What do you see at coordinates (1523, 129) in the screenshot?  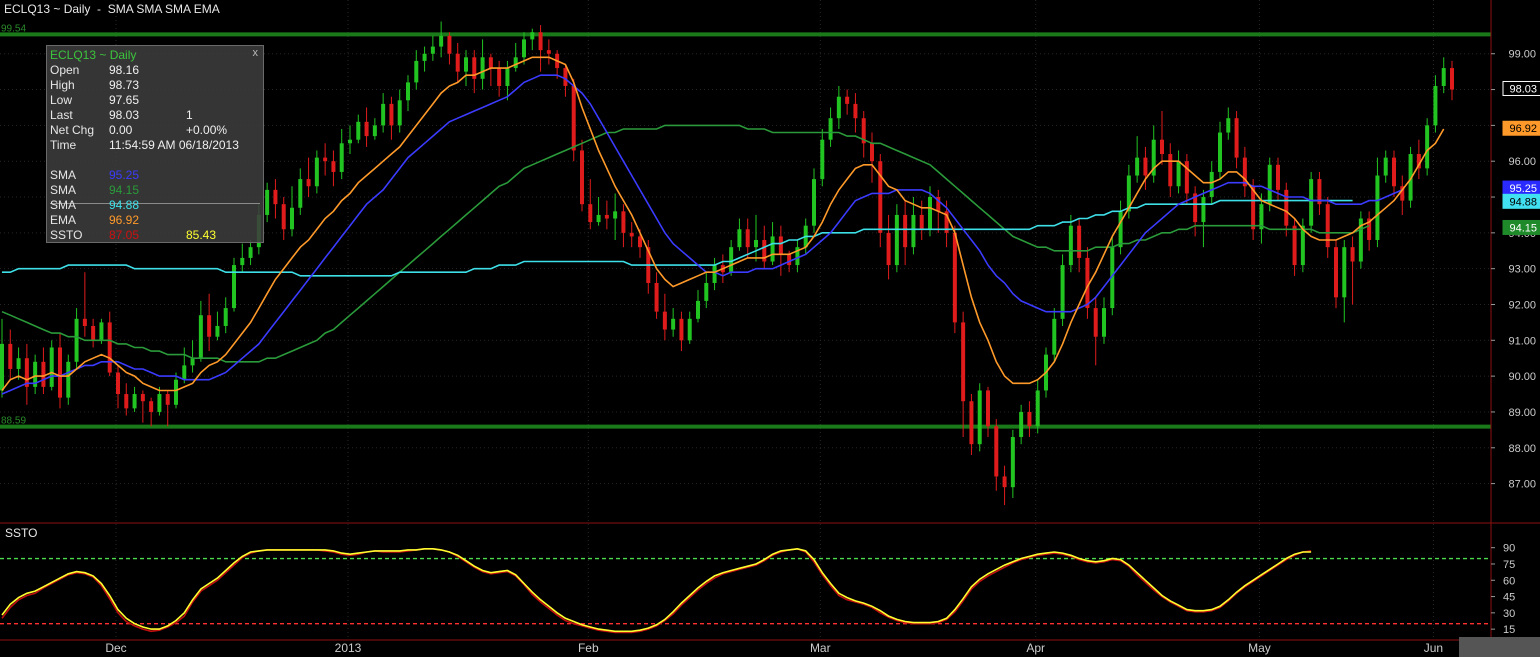 I see `svg-text: 96.92` at bounding box center [1523, 129].